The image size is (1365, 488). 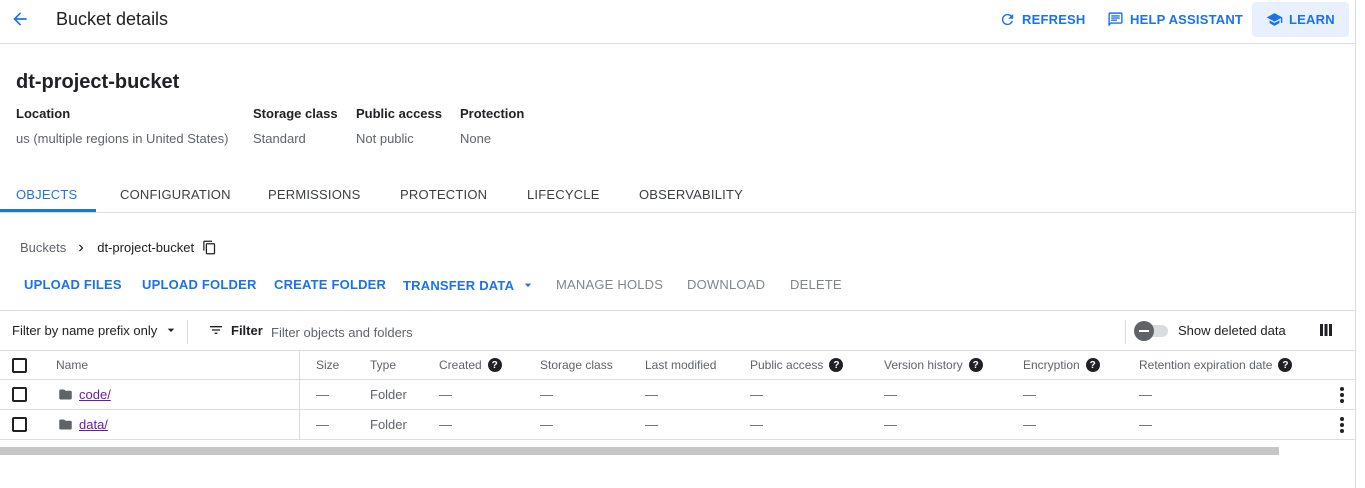 I want to click on meta-value: Not public, so click(x=385, y=138).